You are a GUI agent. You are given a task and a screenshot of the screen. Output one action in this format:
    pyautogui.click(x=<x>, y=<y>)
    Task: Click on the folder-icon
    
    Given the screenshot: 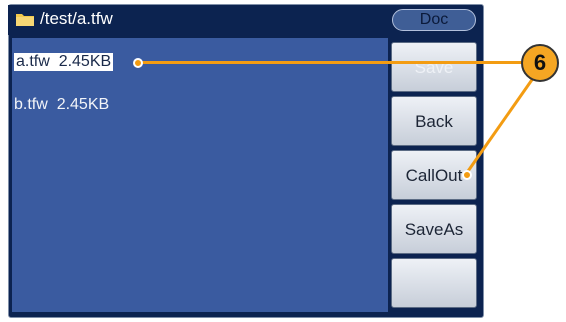 What is the action you would take?
    pyautogui.click(x=25, y=20)
    